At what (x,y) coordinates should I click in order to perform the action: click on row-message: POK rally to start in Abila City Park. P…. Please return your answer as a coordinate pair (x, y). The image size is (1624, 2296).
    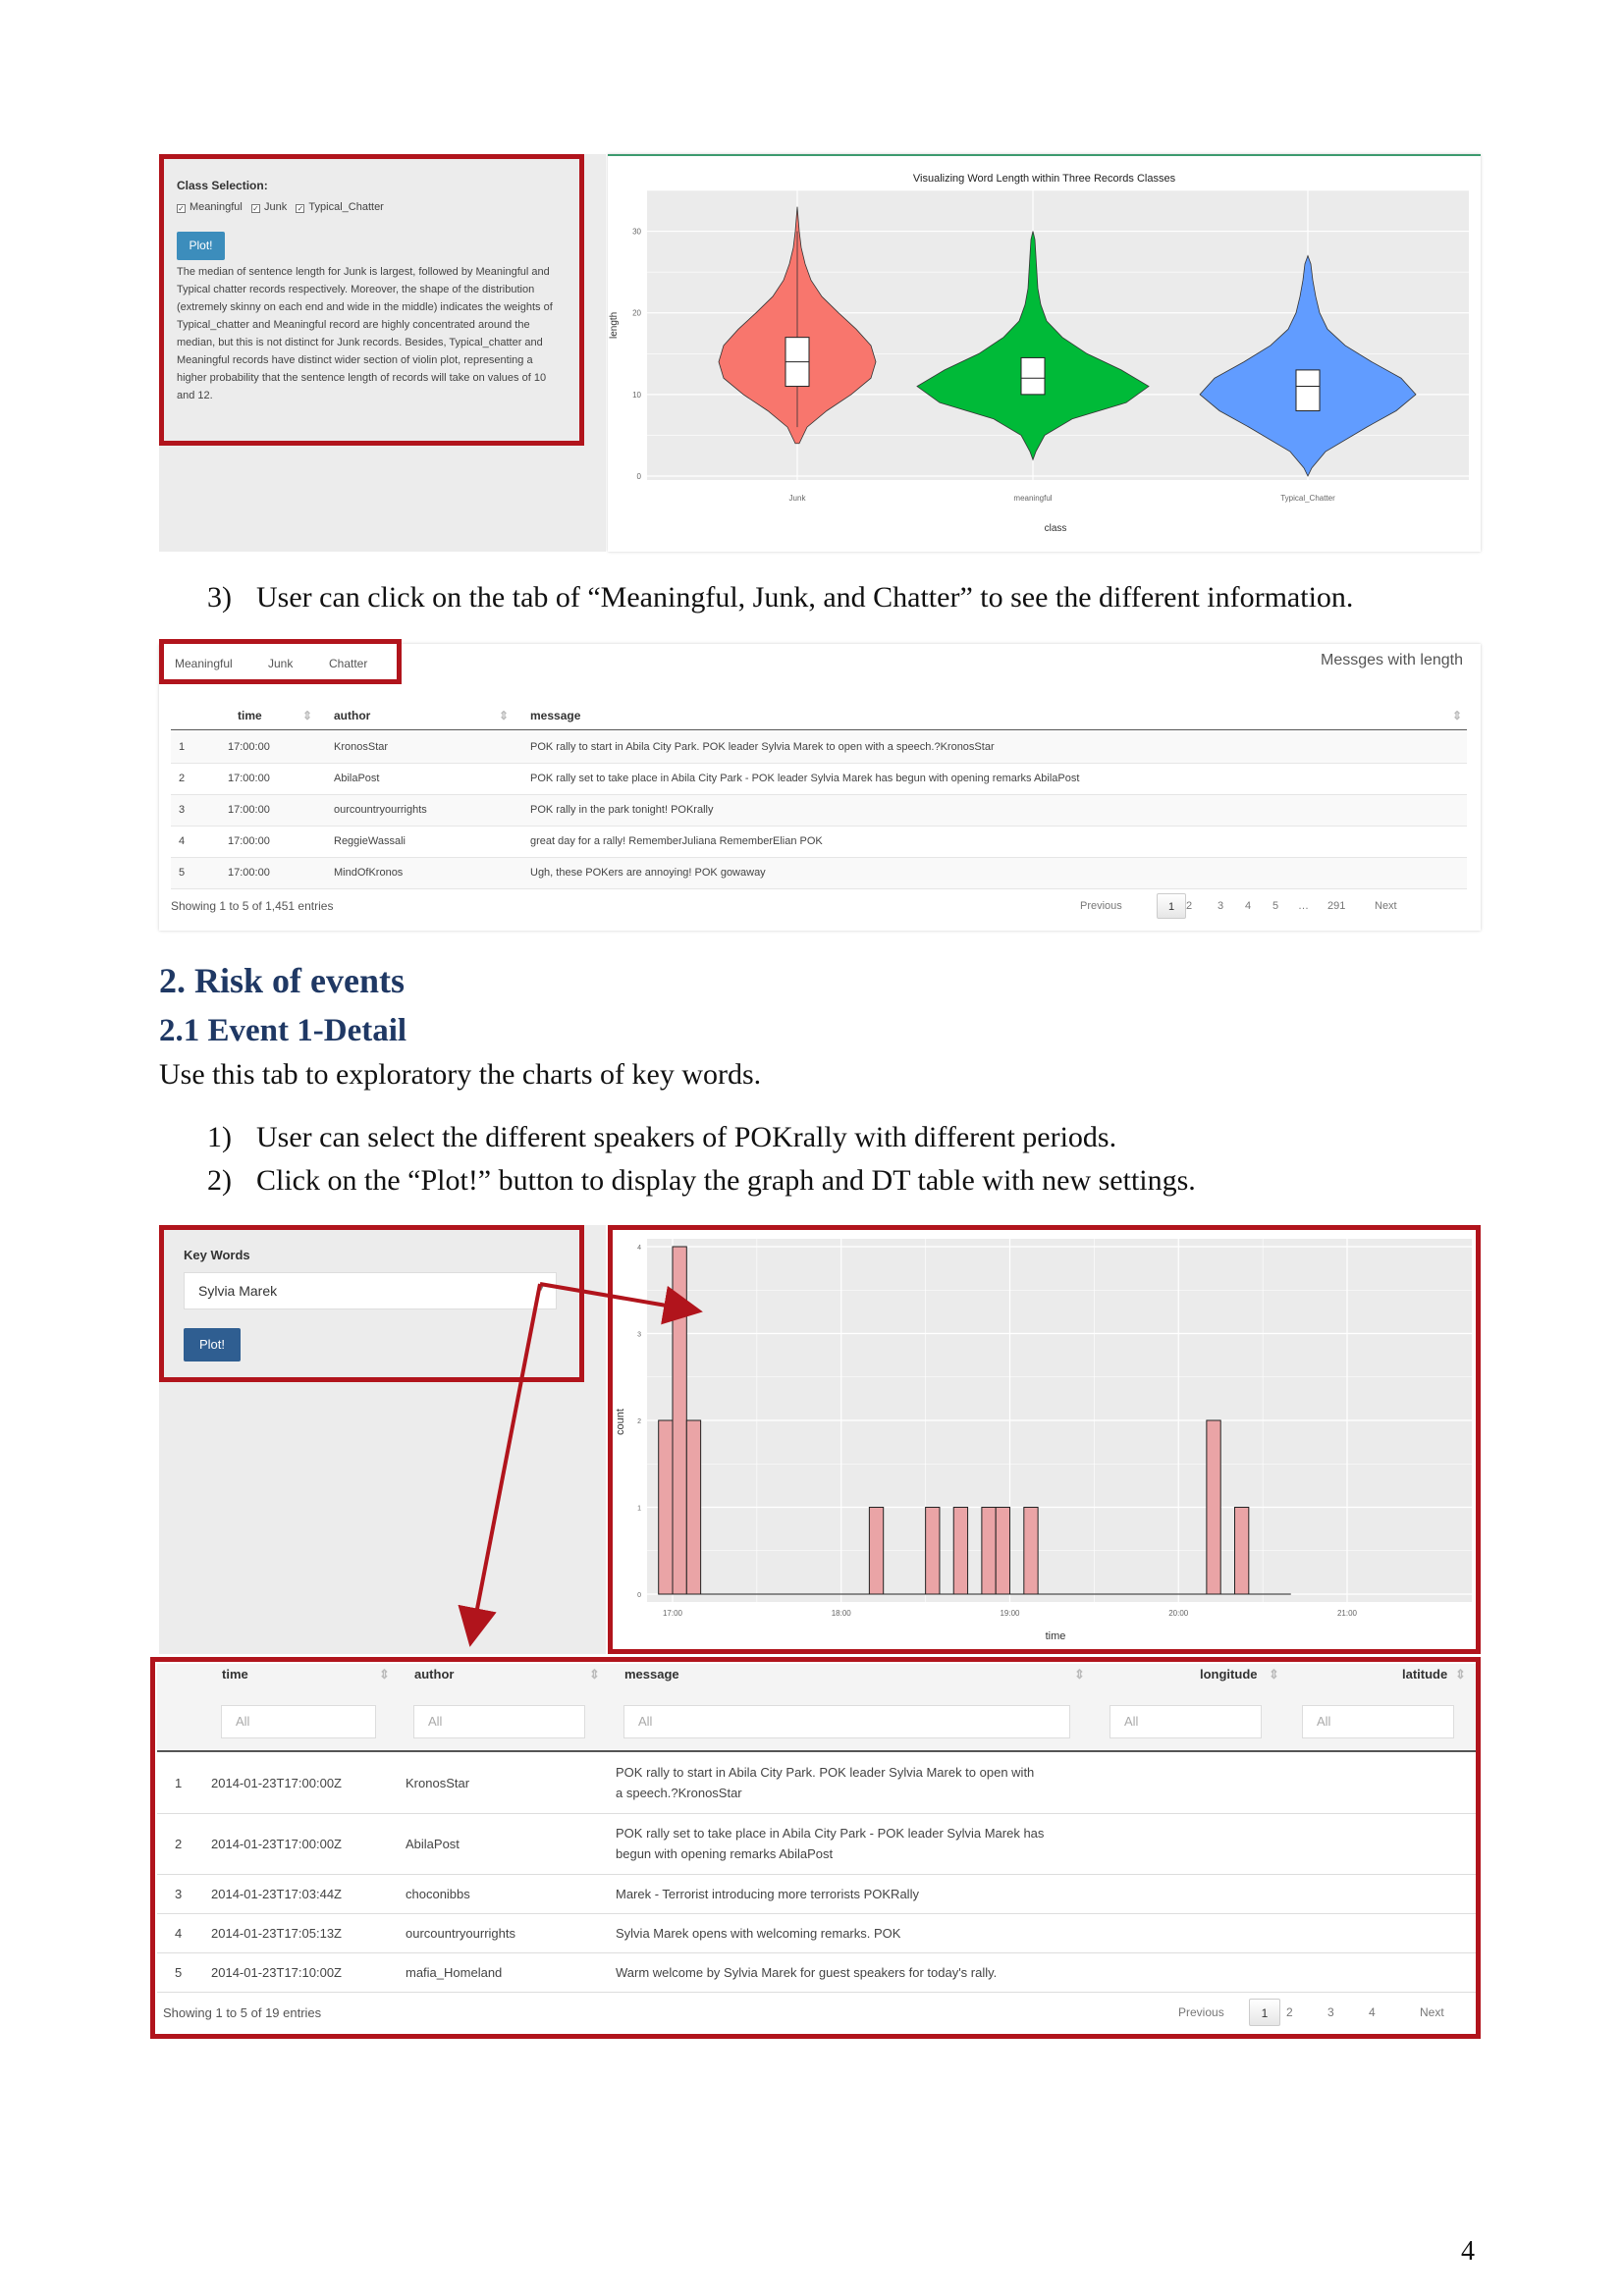
    Looking at the image, I should click on (762, 747).